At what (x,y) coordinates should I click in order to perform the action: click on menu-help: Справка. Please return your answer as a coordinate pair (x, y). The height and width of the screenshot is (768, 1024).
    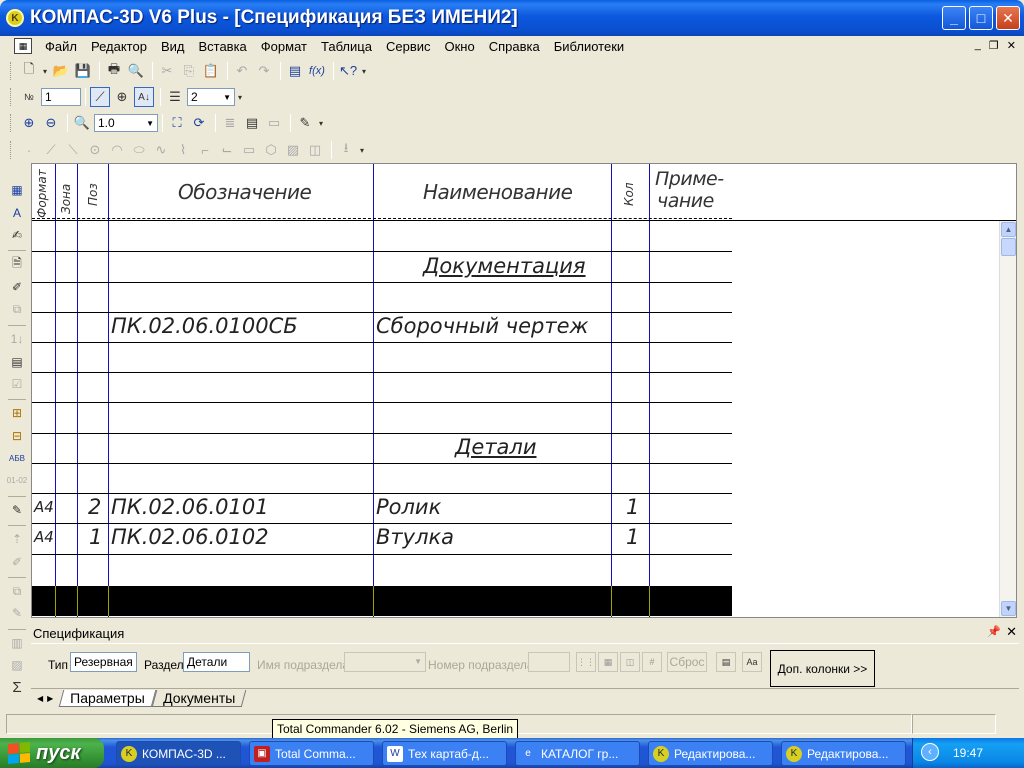
    Looking at the image, I should click on (514, 46).